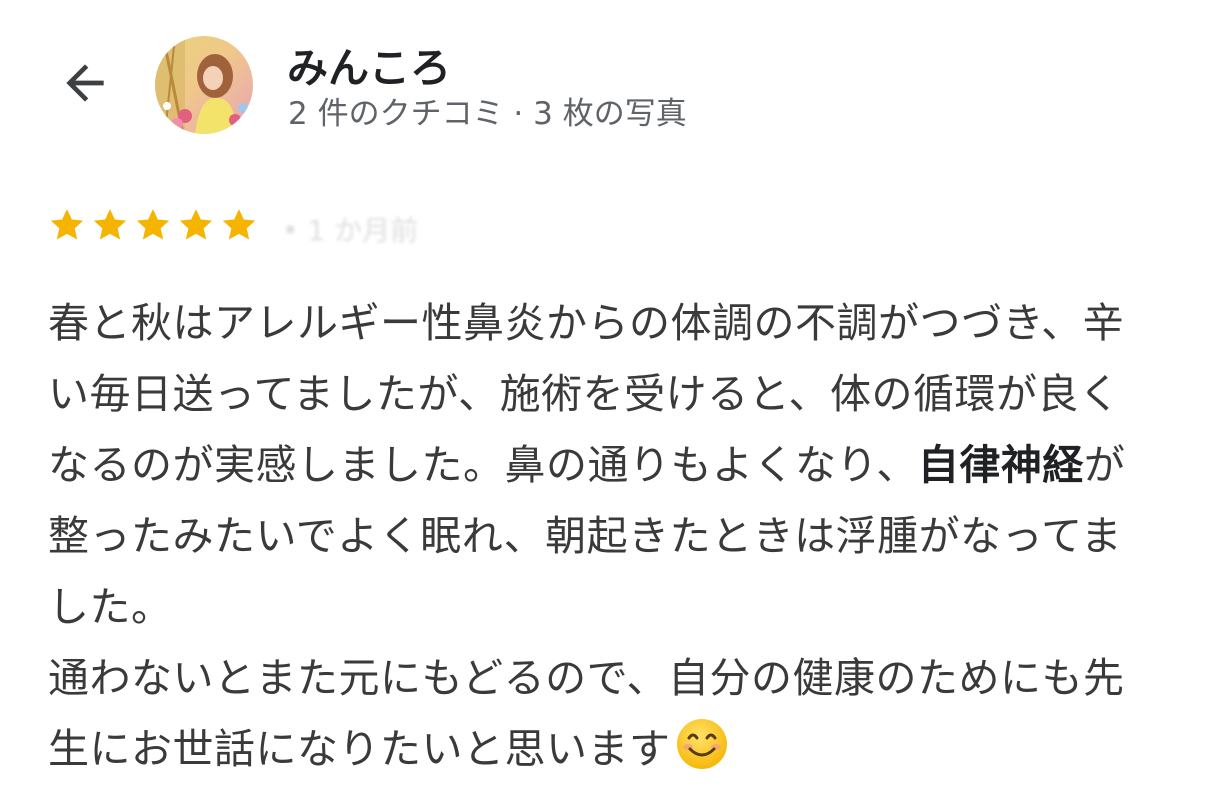 The image size is (1206, 798). What do you see at coordinates (701, 744) in the screenshot?
I see `smiling-face-icon` at bounding box center [701, 744].